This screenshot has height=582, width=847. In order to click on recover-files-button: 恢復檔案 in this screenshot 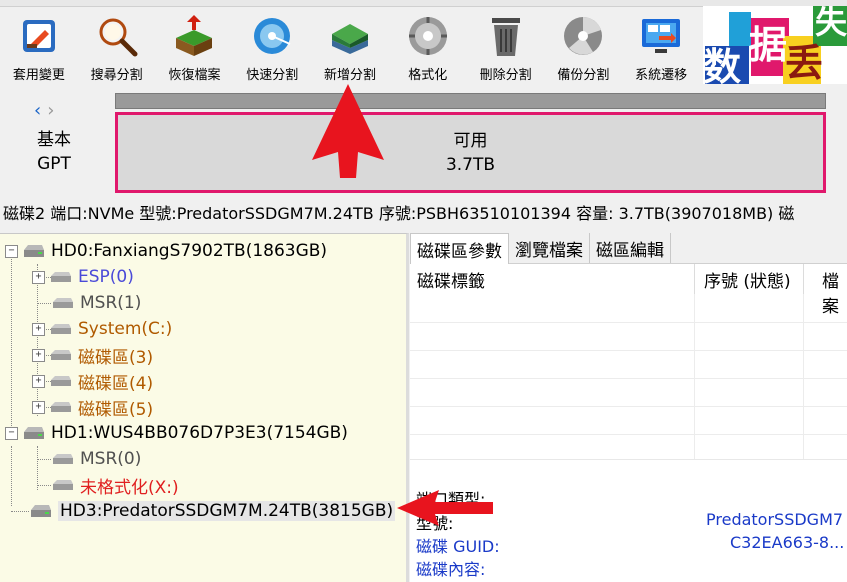, I will do `click(195, 48)`.